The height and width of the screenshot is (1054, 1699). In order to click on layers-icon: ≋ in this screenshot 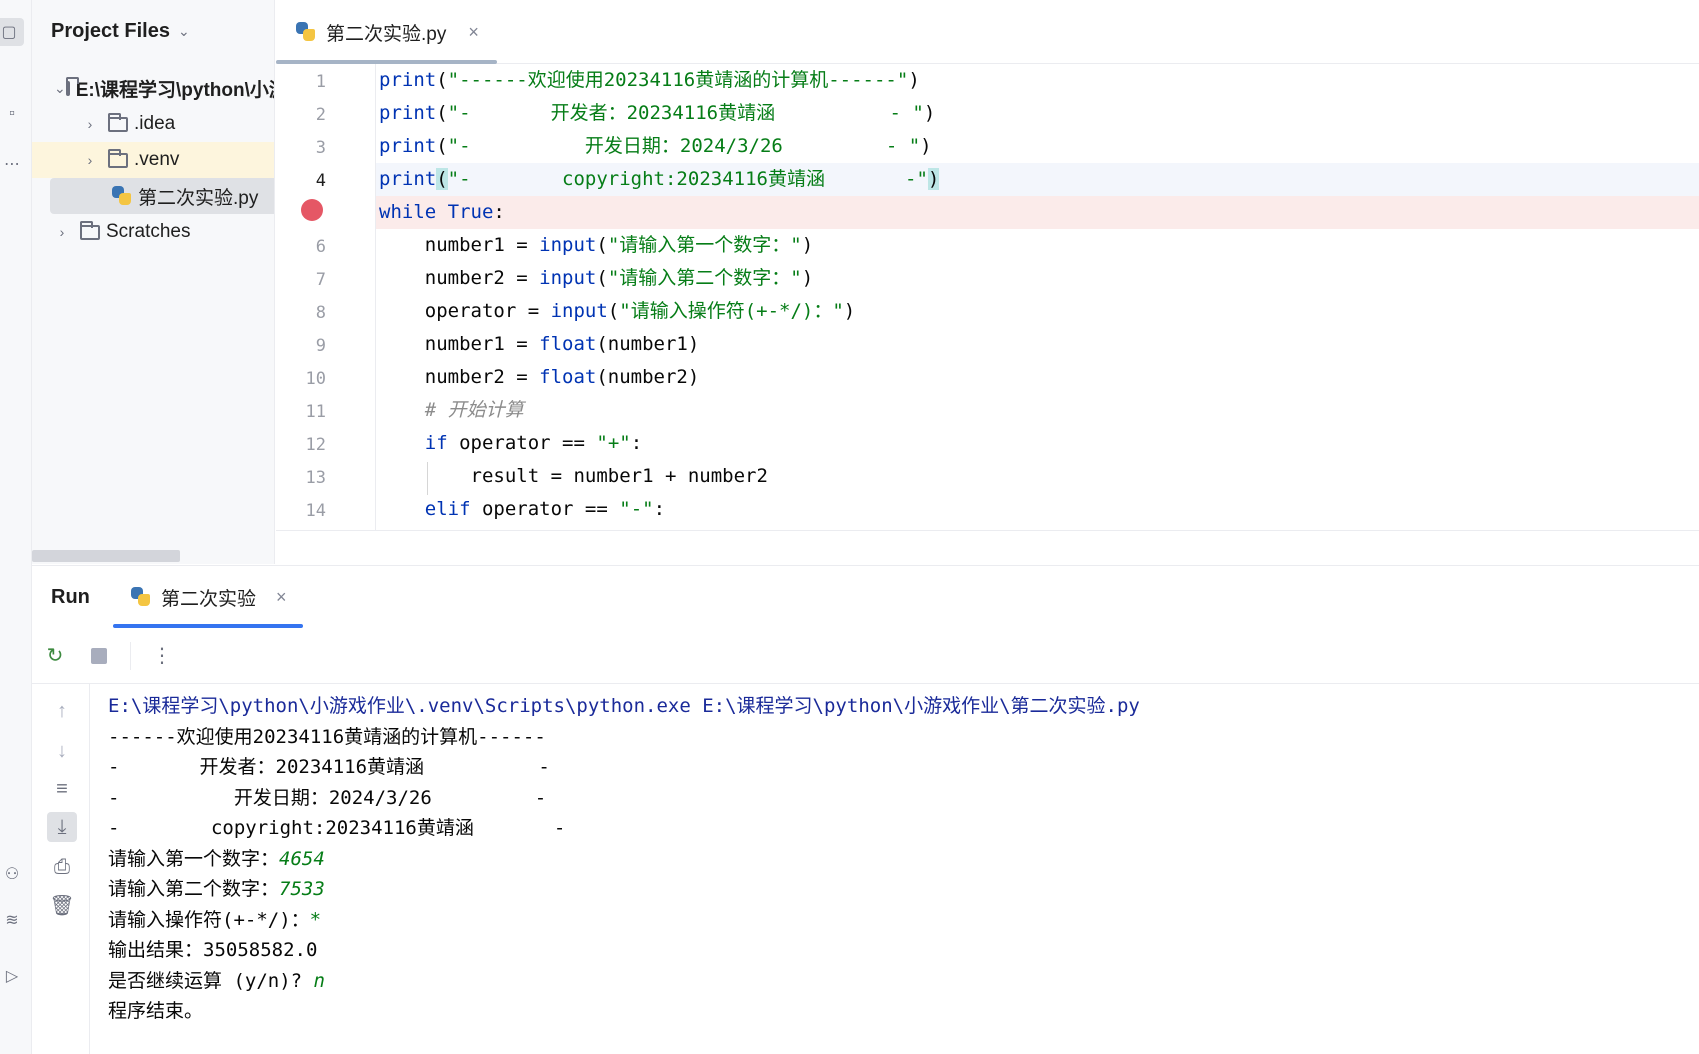, I will do `click(12, 920)`.